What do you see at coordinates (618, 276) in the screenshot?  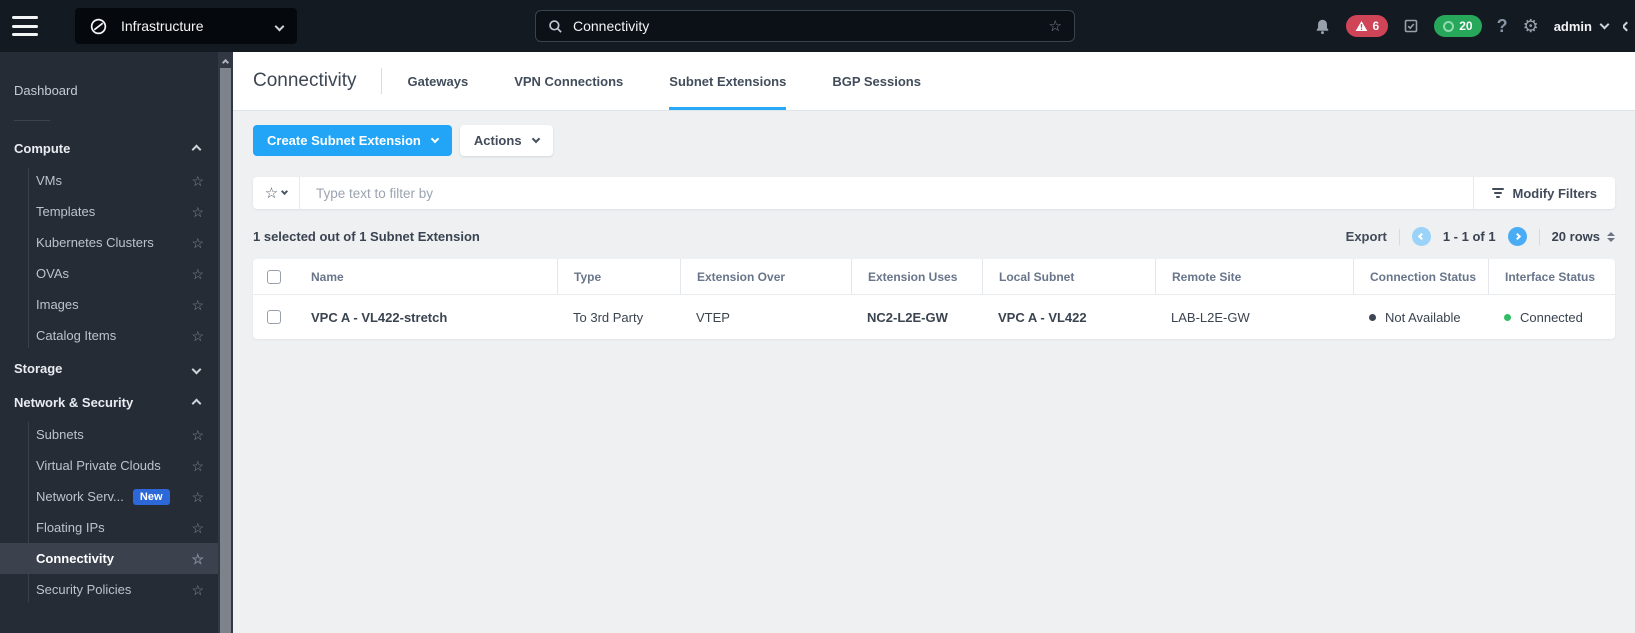 I see `column-header-type: Type` at bounding box center [618, 276].